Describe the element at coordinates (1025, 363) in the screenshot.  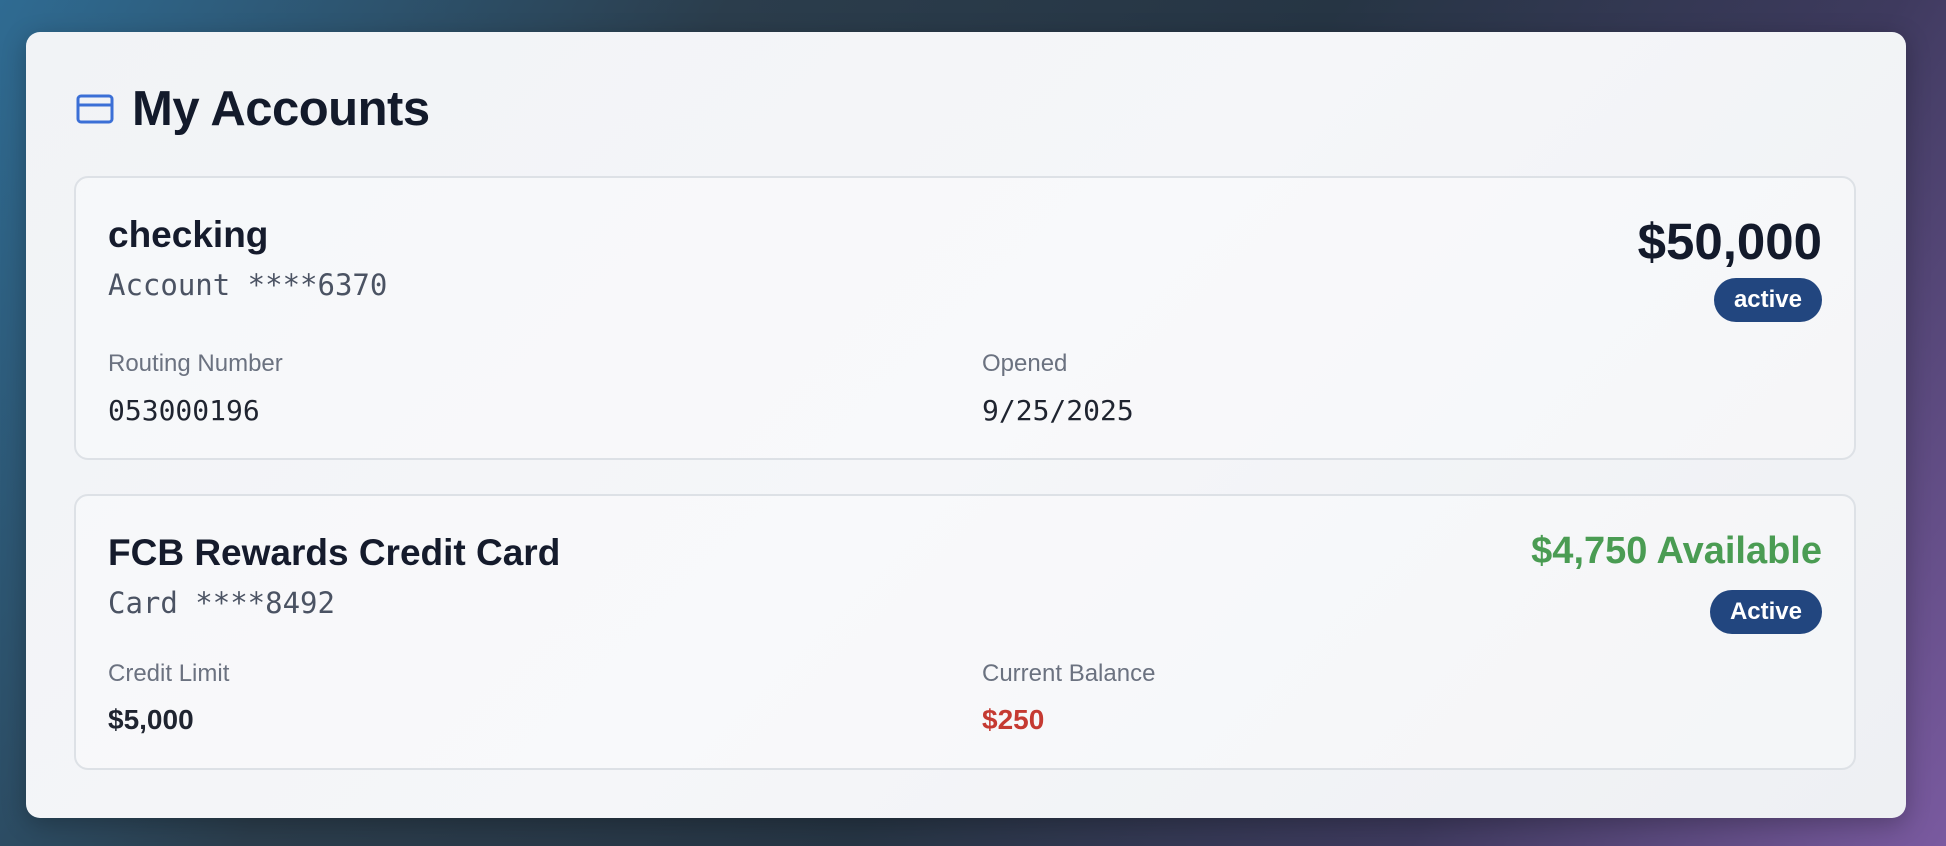
I see `field-label: Opened` at that location.